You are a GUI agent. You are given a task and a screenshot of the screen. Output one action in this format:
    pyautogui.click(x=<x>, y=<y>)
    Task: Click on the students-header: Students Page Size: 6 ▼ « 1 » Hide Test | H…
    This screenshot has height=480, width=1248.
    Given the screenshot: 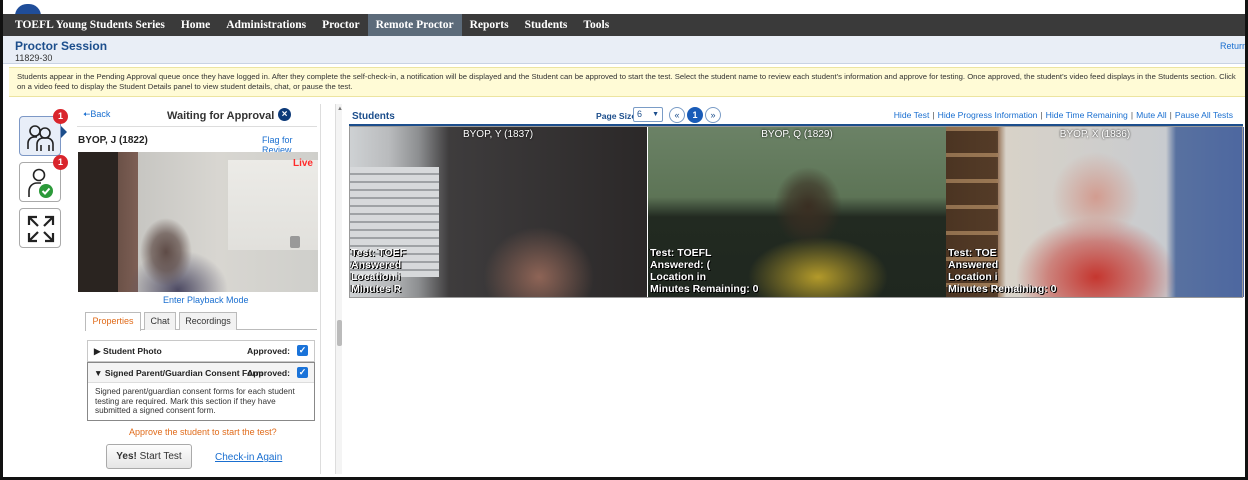 What is the action you would take?
    pyautogui.click(x=796, y=115)
    